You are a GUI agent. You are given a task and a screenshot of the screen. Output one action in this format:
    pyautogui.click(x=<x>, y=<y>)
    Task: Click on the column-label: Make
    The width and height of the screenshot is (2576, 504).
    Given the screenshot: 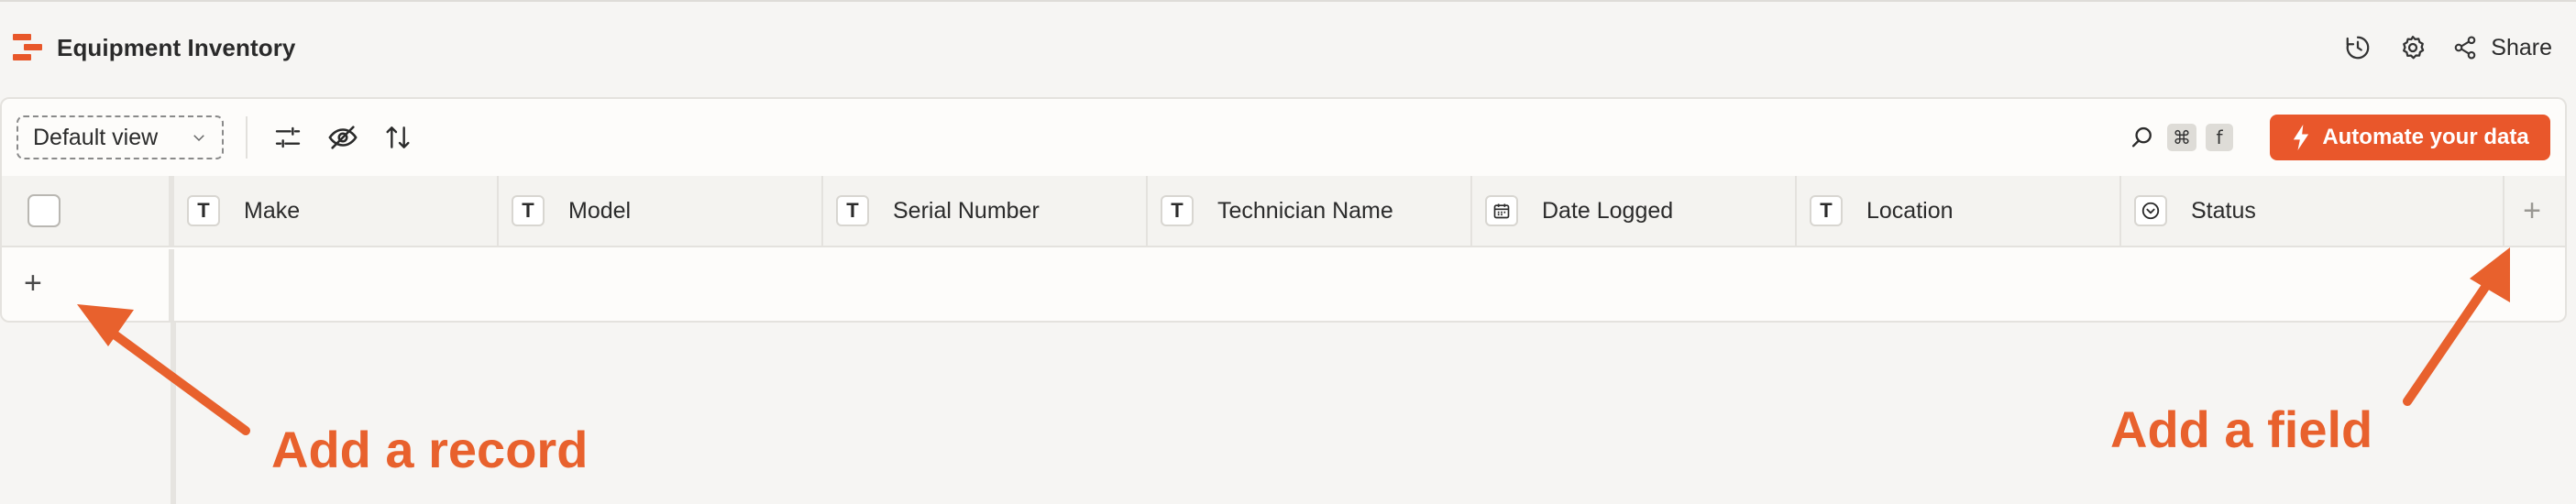 What is the action you would take?
    pyautogui.click(x=273, y=210)
    